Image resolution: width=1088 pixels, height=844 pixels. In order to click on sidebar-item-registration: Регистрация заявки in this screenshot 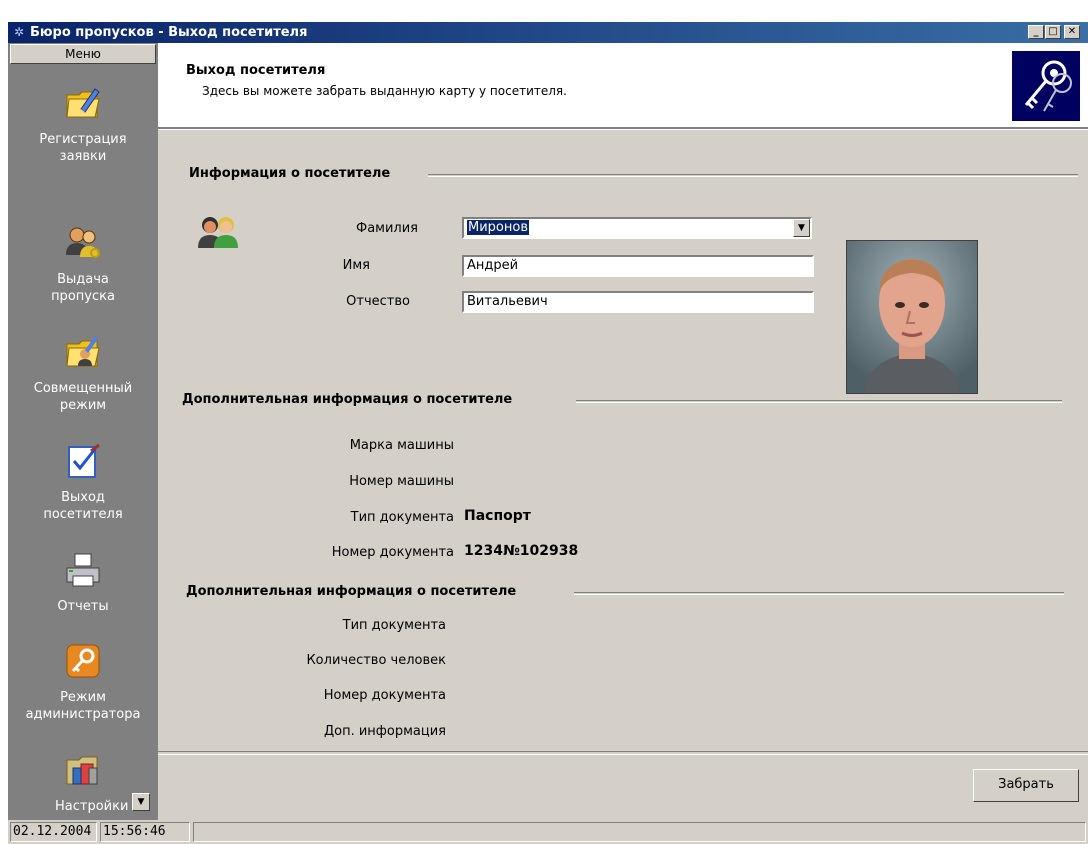, I will do `click(83, 124)`.